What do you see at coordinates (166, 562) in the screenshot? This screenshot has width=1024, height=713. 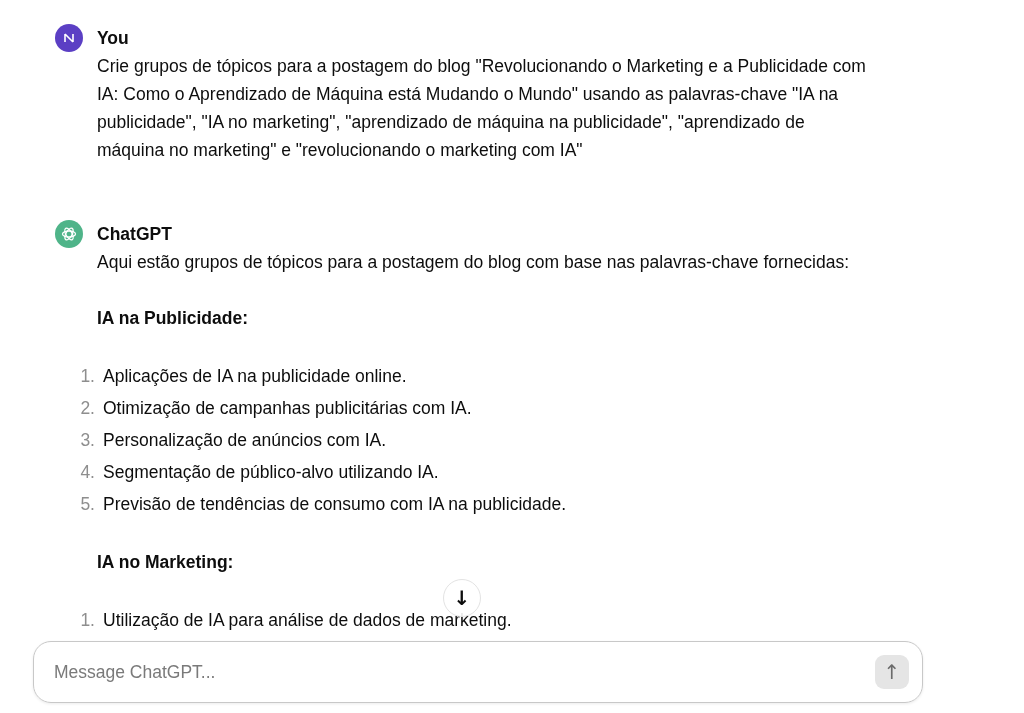 I see `section-heading: IA no Marketing:` at bounding box center [166, 562].